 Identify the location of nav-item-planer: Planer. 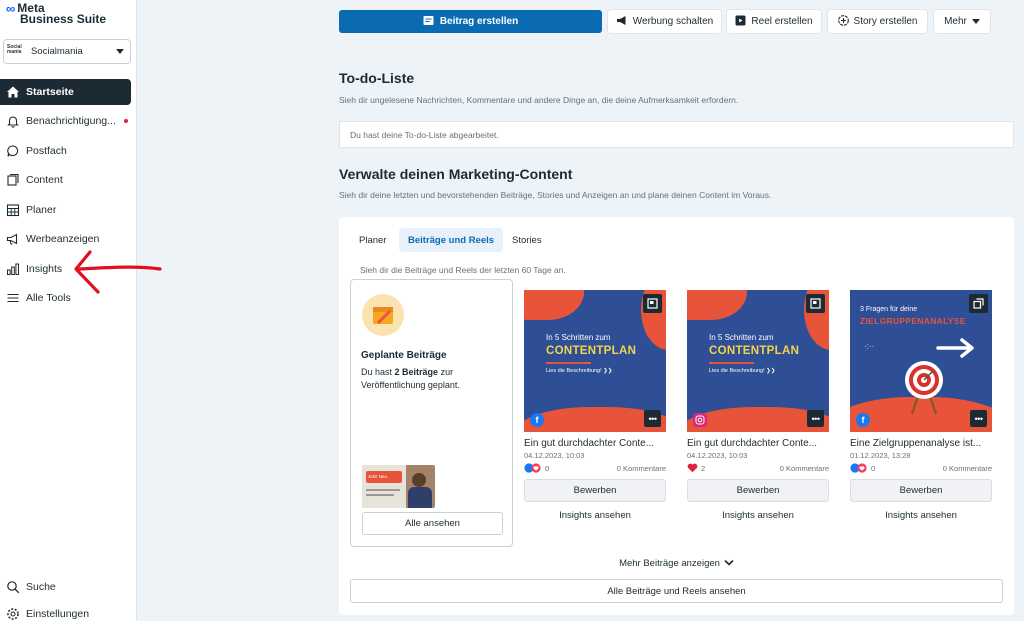
(65, 210).